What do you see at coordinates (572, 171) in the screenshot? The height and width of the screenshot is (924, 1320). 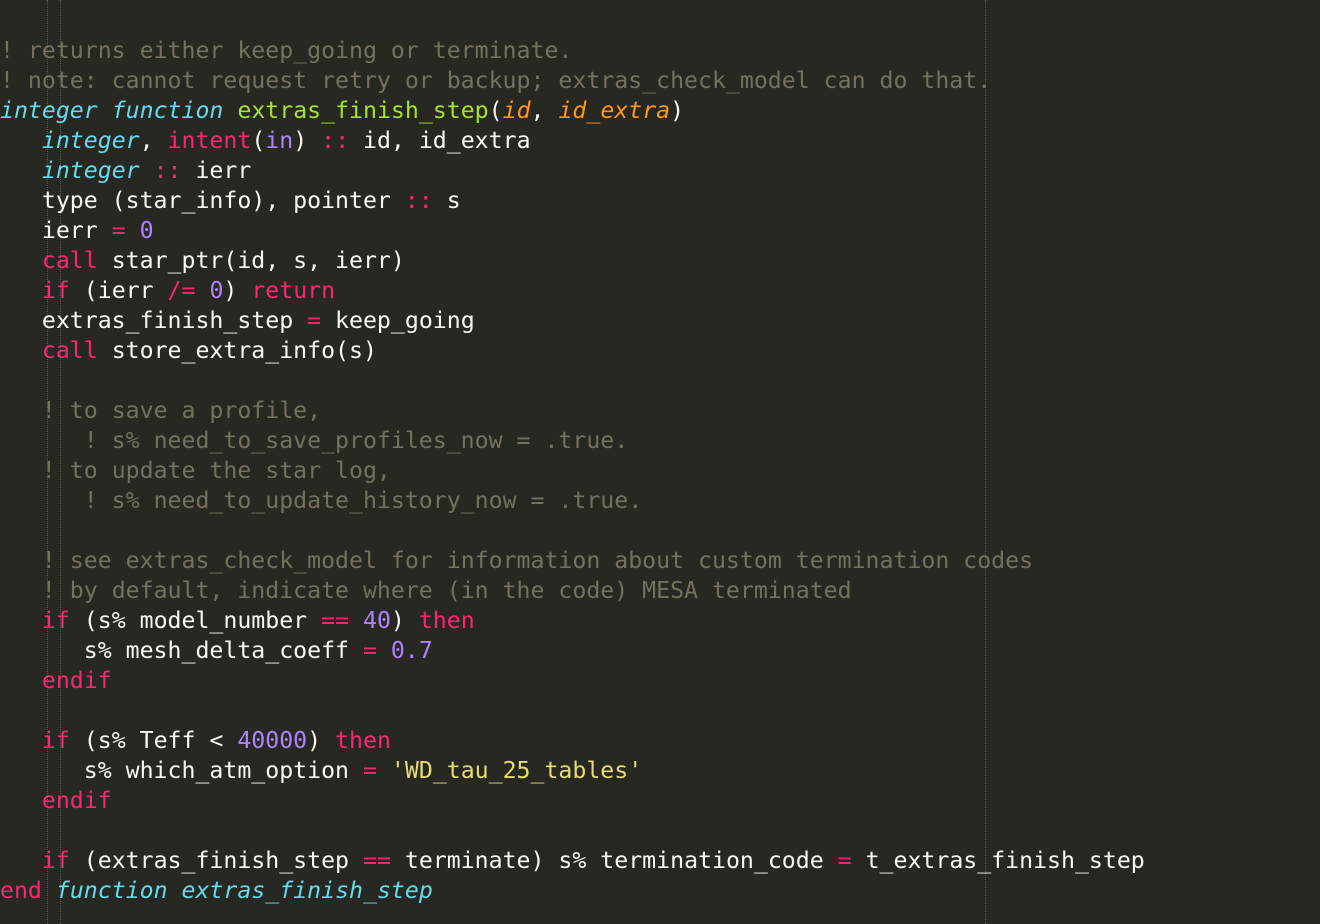 I see `code-line: integer :: ierr` at bounding box center [572, 171].